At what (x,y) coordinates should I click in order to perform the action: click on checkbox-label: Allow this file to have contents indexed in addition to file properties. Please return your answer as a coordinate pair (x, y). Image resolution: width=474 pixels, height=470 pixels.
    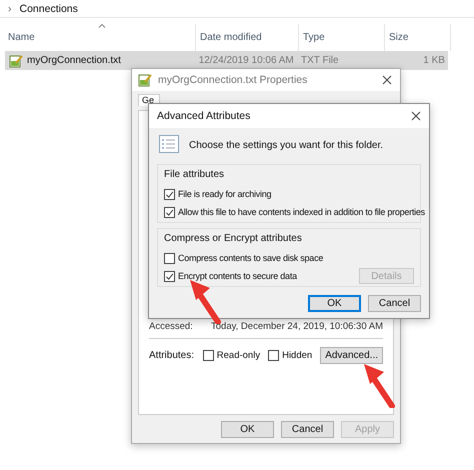
    Looking at the image, I should click on (301, 212).